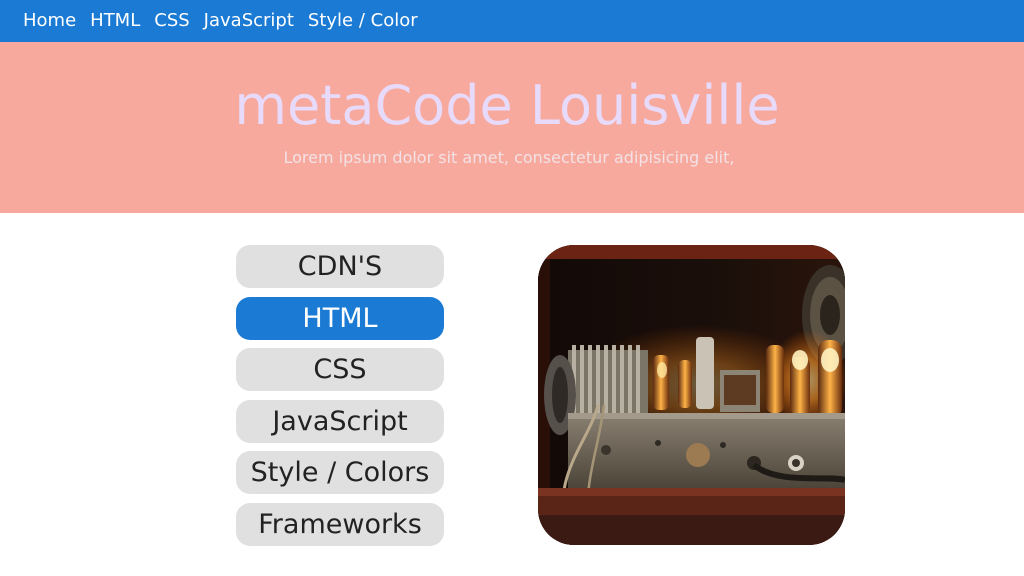 This screenshot has height=576, width=1024. Describe the element at coordinates (340, 524) in the screenshot. I see `menu-button-frameworks: Frameworks` at that location.